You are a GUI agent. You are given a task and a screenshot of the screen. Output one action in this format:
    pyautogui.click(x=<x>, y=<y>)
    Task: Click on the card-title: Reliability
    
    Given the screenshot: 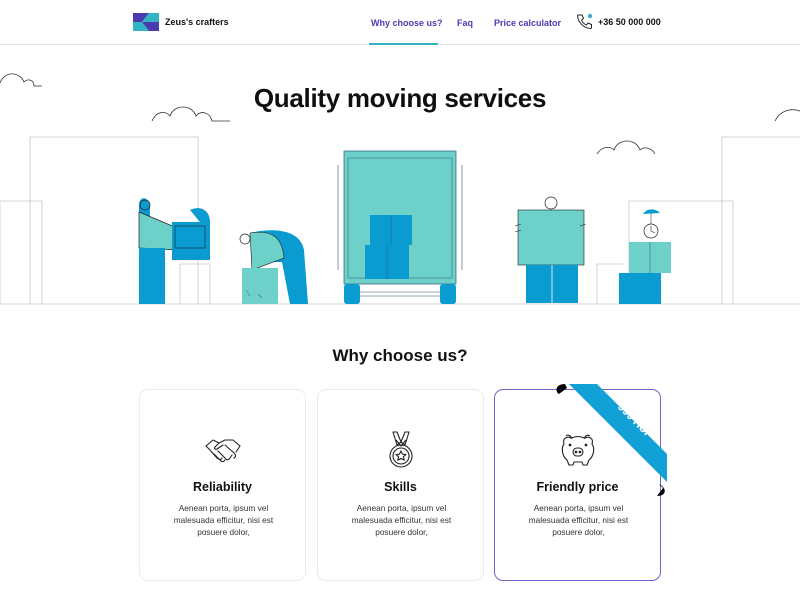 What is the action you would take?
    pyautogui.click(x=222, y=487)
    